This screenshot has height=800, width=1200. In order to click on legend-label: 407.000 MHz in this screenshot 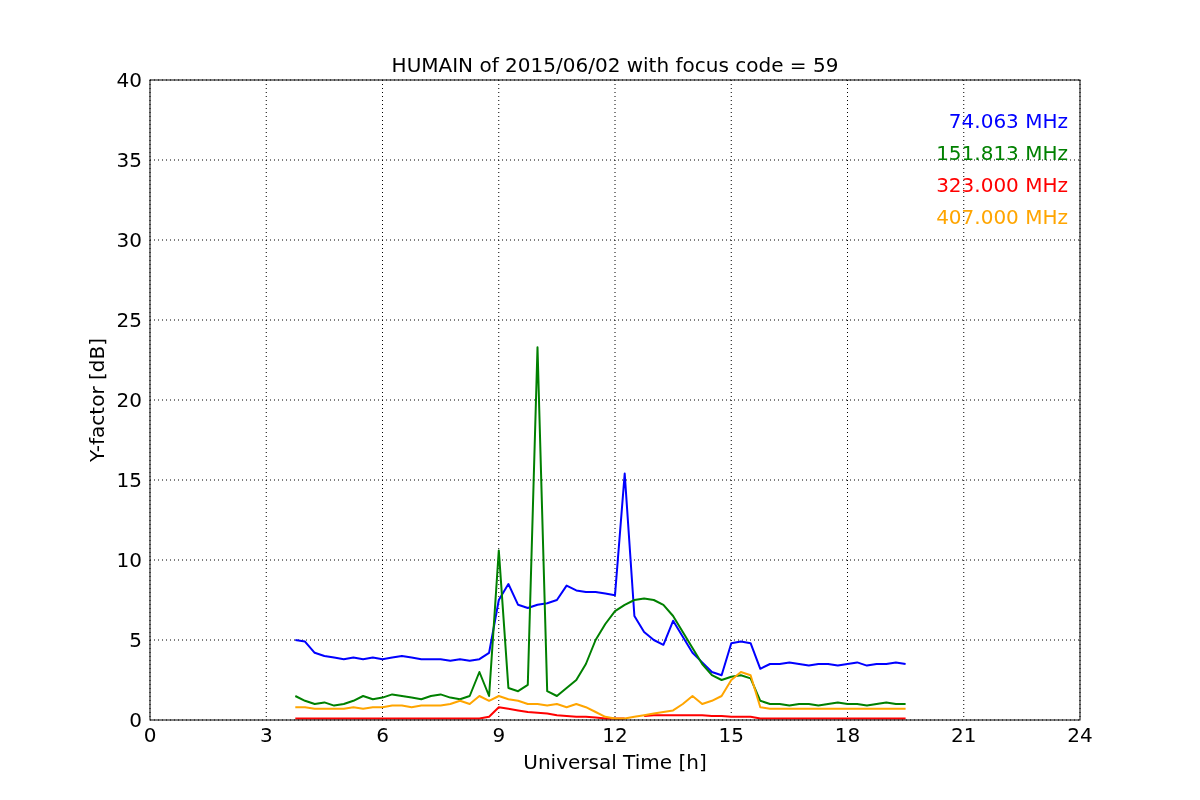, I will do `click(1002, 217)`.